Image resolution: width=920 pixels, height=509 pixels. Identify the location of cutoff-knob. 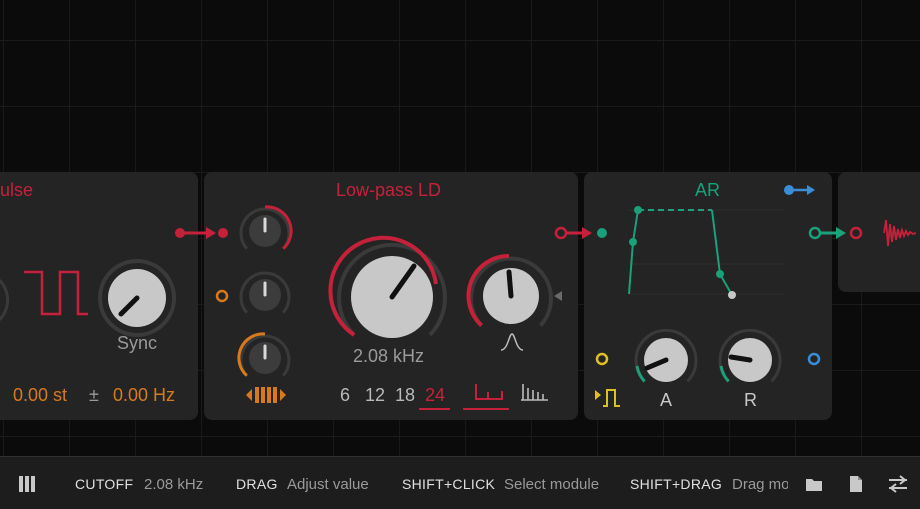
(387, 293).